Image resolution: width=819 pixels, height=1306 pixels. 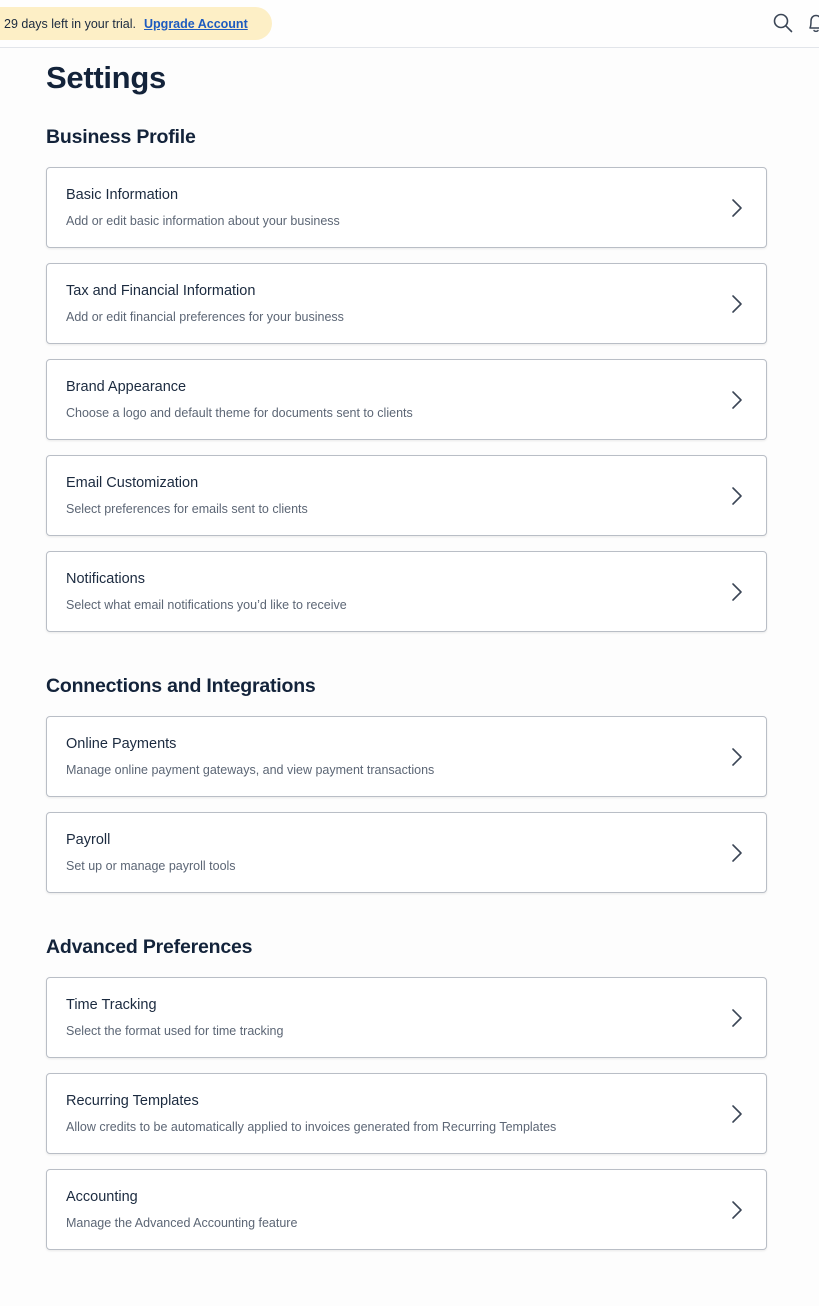 I want to click on page-title: Settings, so click(x=106, y=77).